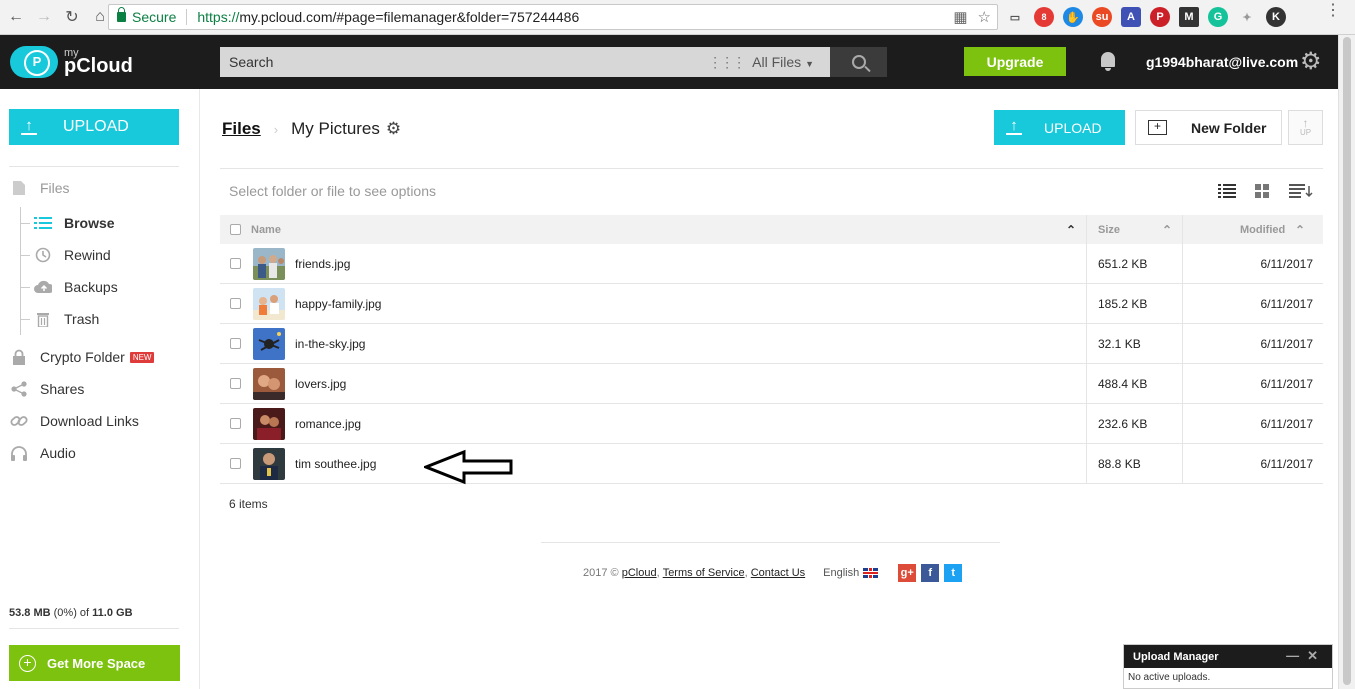 This screenshot has height=689, width=1355. I want to click on table-row: happy-family.jpg 185.2 KB 6/11/2017, so click(771, 304).